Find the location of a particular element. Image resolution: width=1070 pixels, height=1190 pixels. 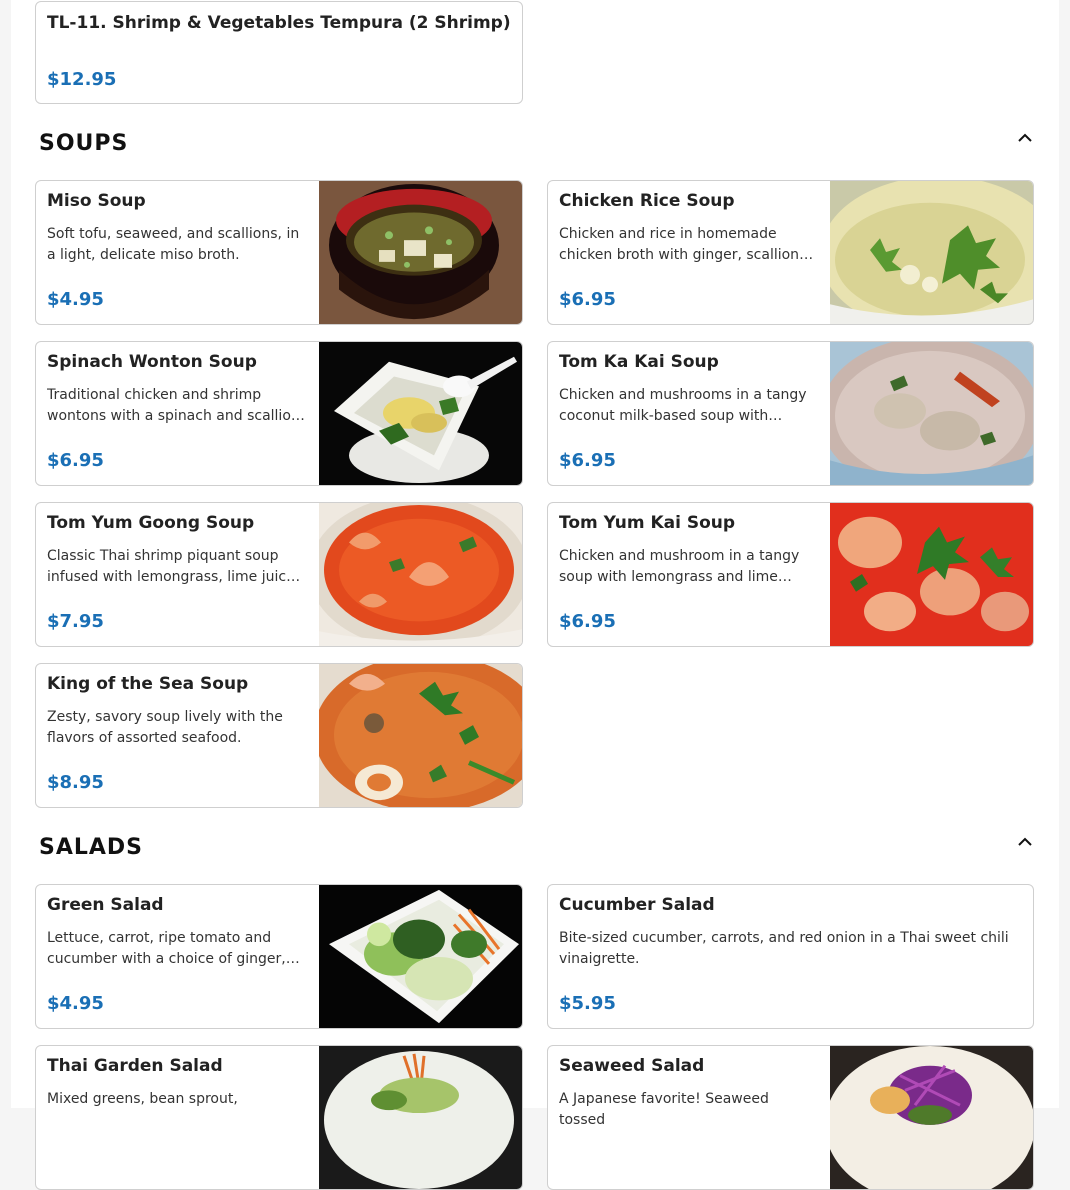

green-salad-photo is located at coordinates (420, 956).